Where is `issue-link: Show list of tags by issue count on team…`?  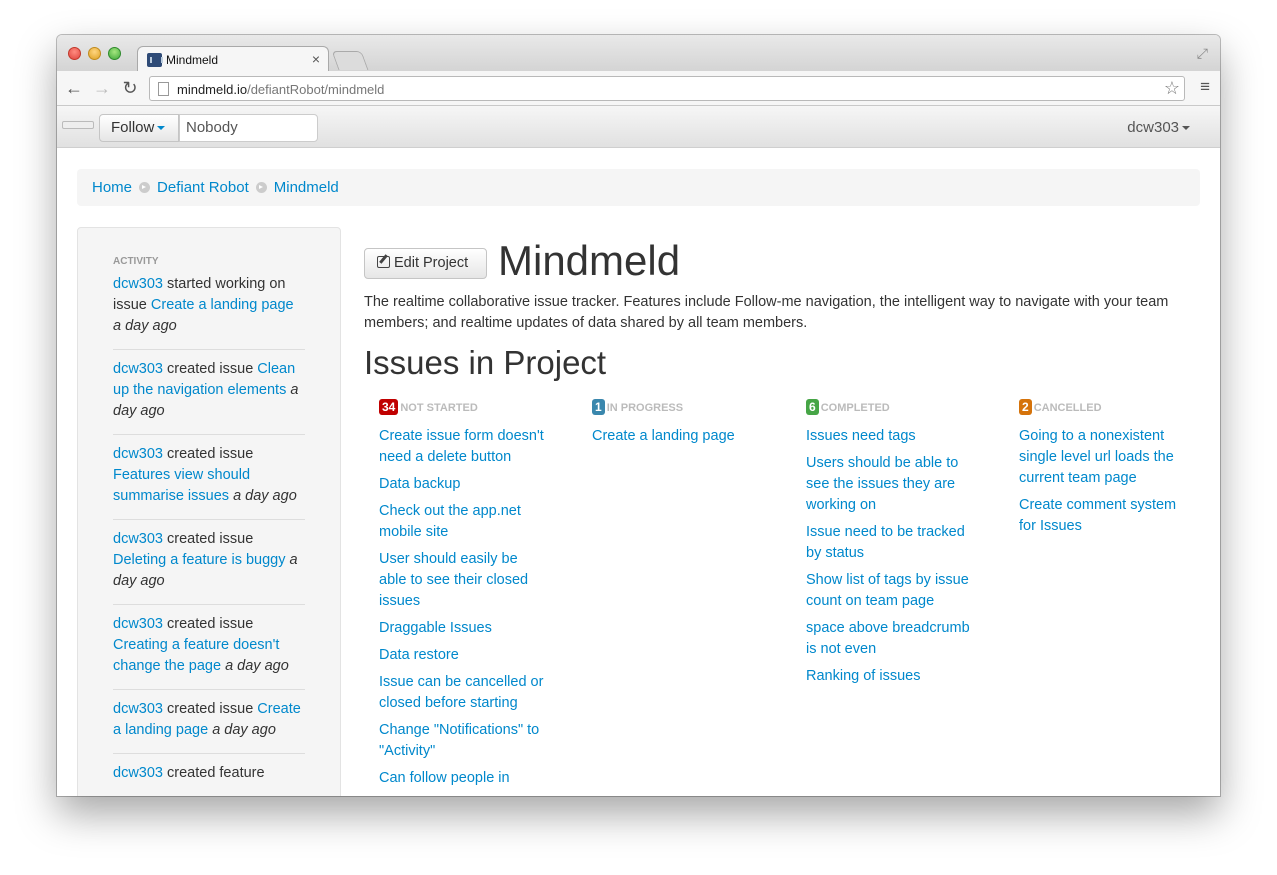
issue-link: Show list of tags by issue count on team… is located at coordinates (891, 591).